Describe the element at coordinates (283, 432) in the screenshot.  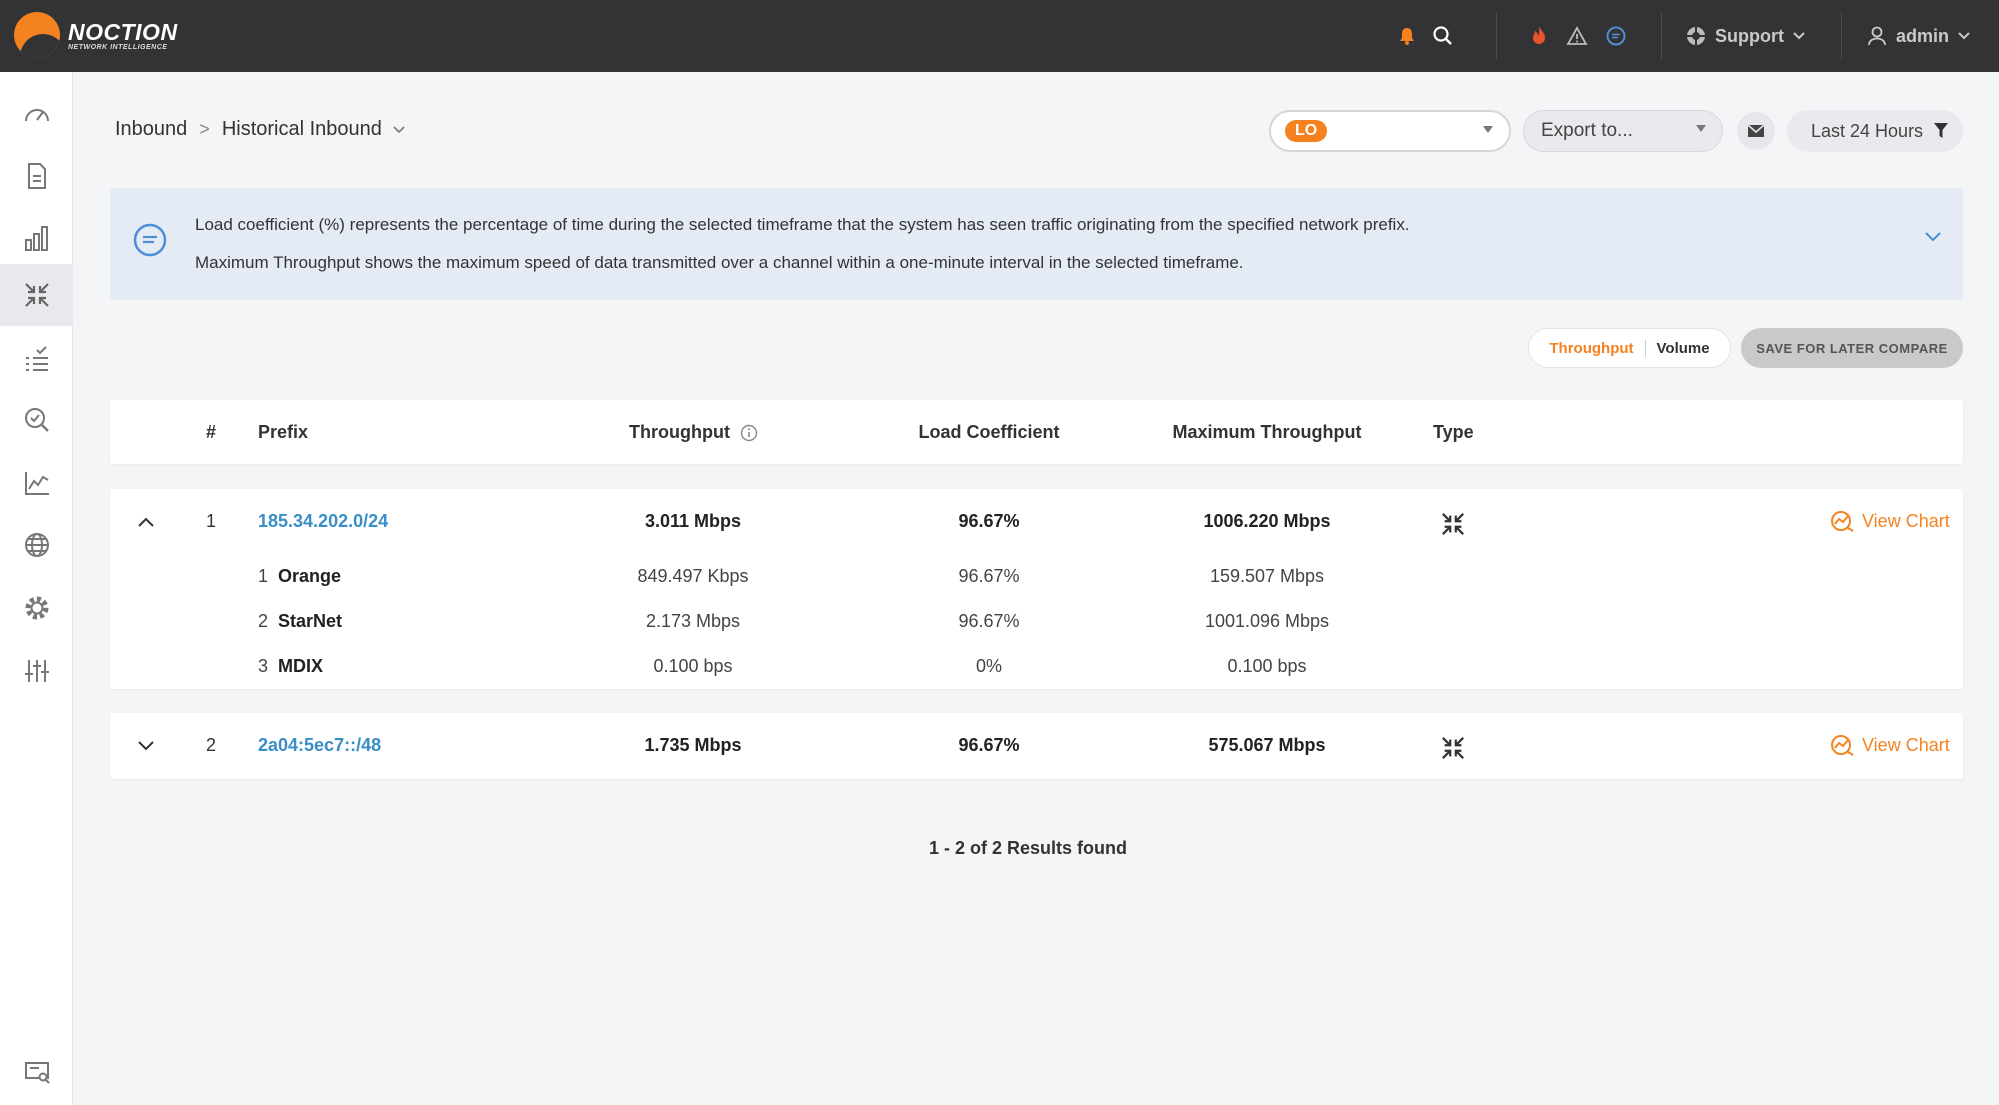
I see `header-prefix: Prefix` at that location.